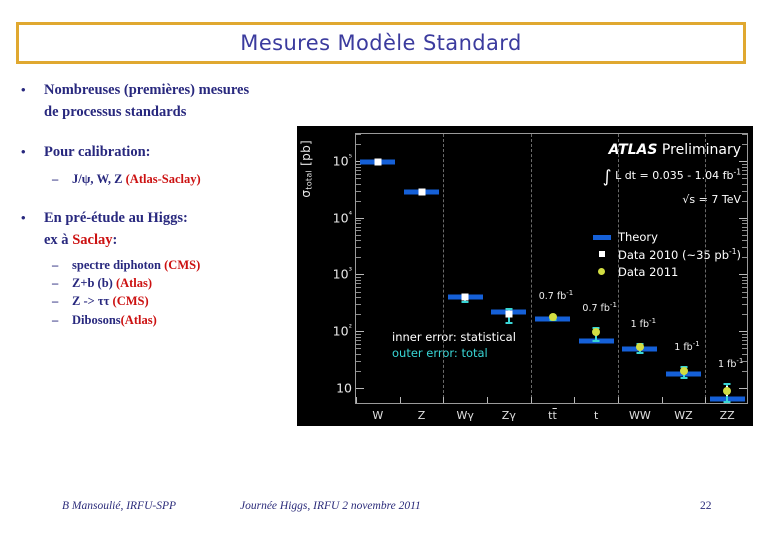 The image size is (780, 540). I want to click on luminosity-annotation: ∫ L dt = 0.035 - 1.04 fb-1, so click(672, 177).